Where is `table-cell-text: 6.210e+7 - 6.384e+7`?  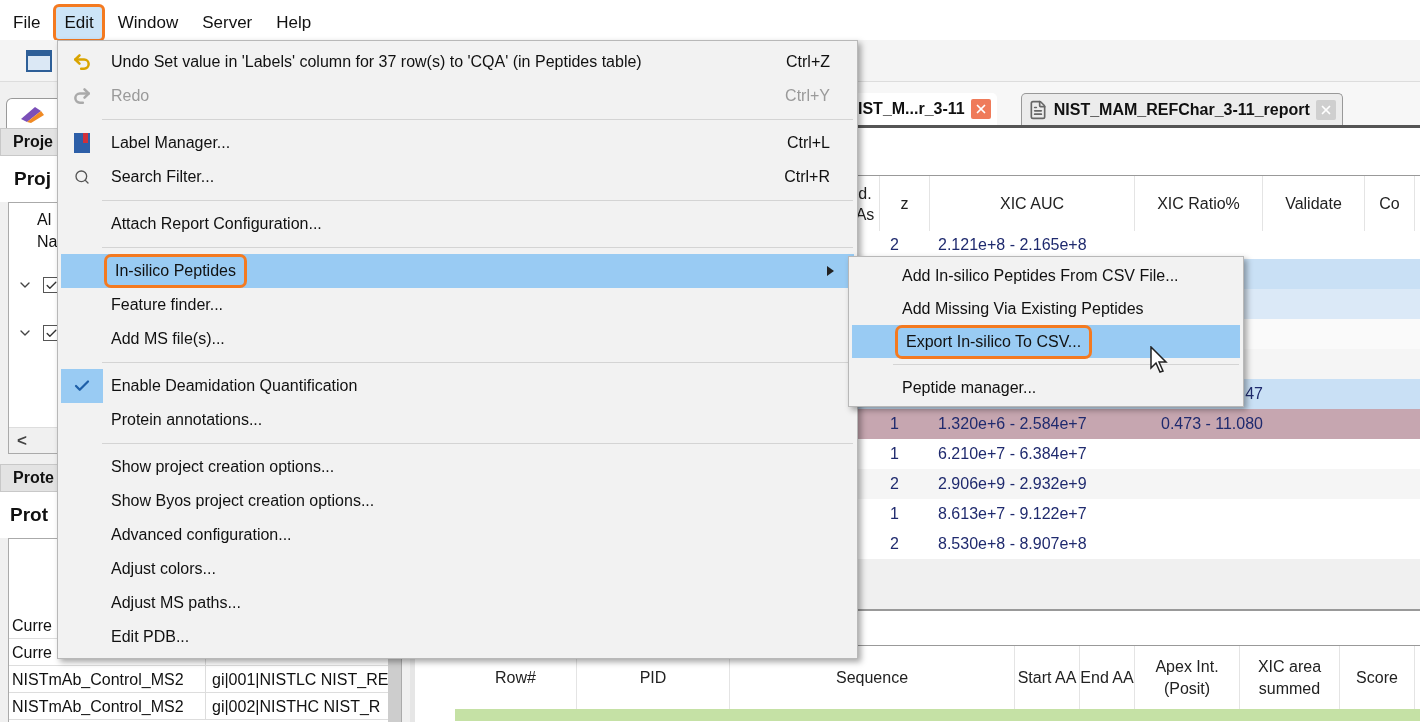 table-cell-text: 6.210e+7 - 6.384e+7 is located at coordinates (1012, 454).